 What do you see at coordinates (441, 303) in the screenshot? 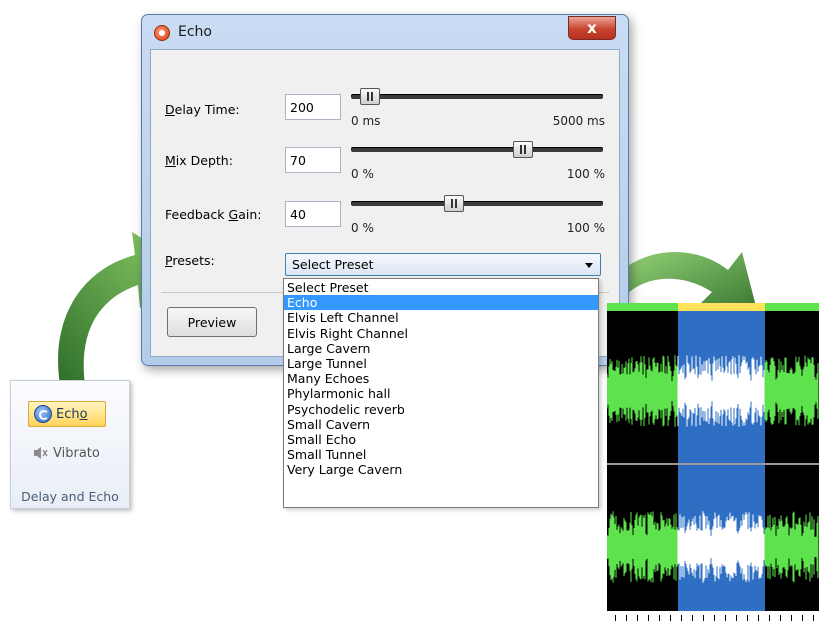
I see `preset-option: Echo` at bounding box center [441, 303].